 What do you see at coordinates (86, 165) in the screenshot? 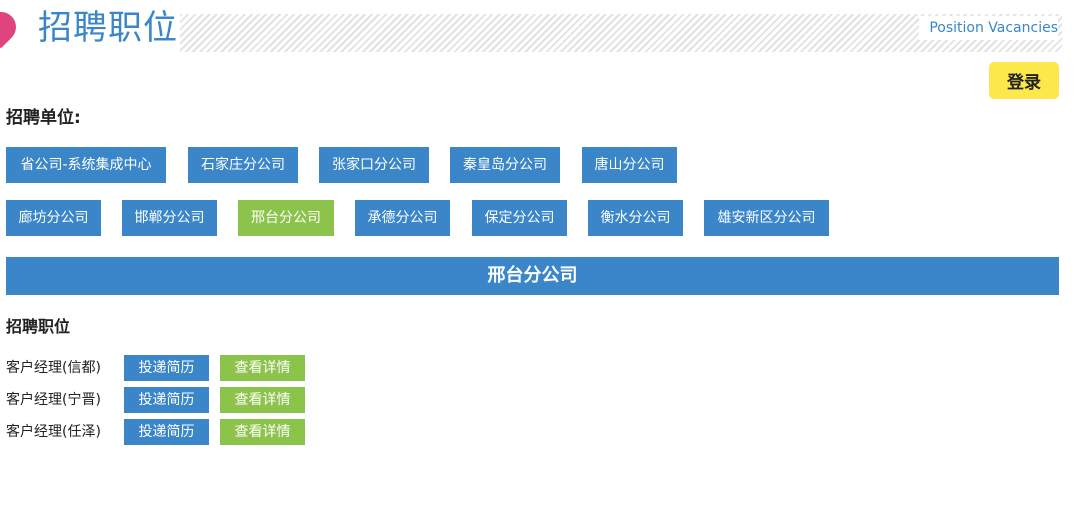
I see `unit-button-system-integration: 省公司-系统集成中心` at bounding box center [86, 165].